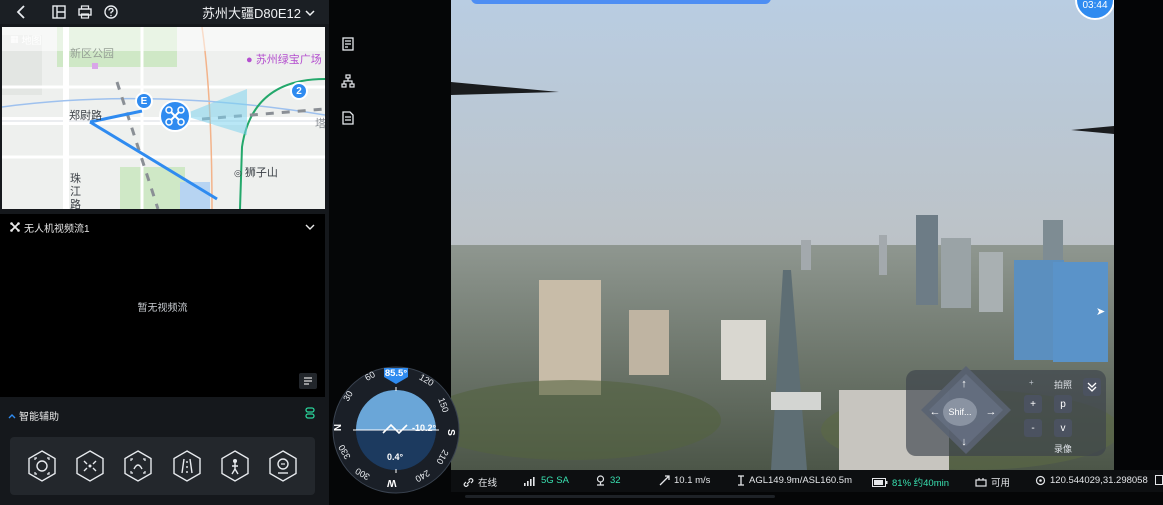 The height and width of the screenshot is (505, 1163). Describe the element at coordinates (480, 482) in the screenshot. I see `status-online: 在线` at that location.